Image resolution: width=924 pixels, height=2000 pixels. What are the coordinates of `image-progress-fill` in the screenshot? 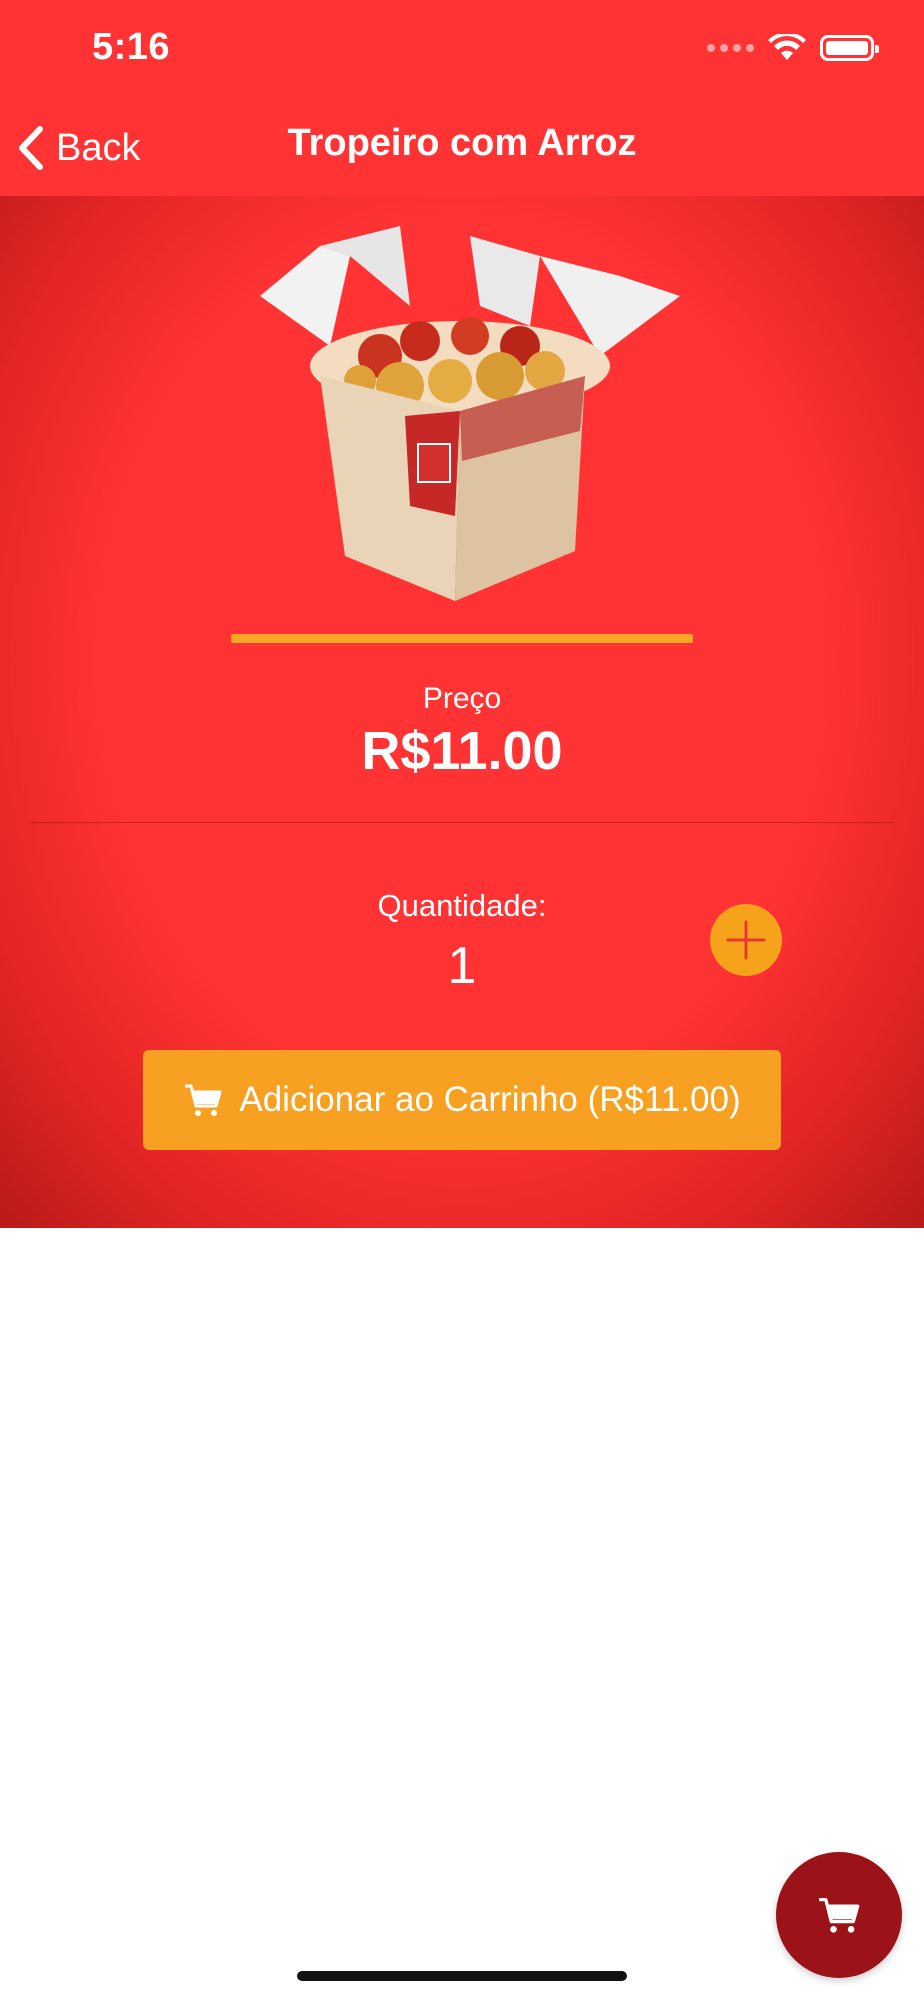 It's located at (462, 638).